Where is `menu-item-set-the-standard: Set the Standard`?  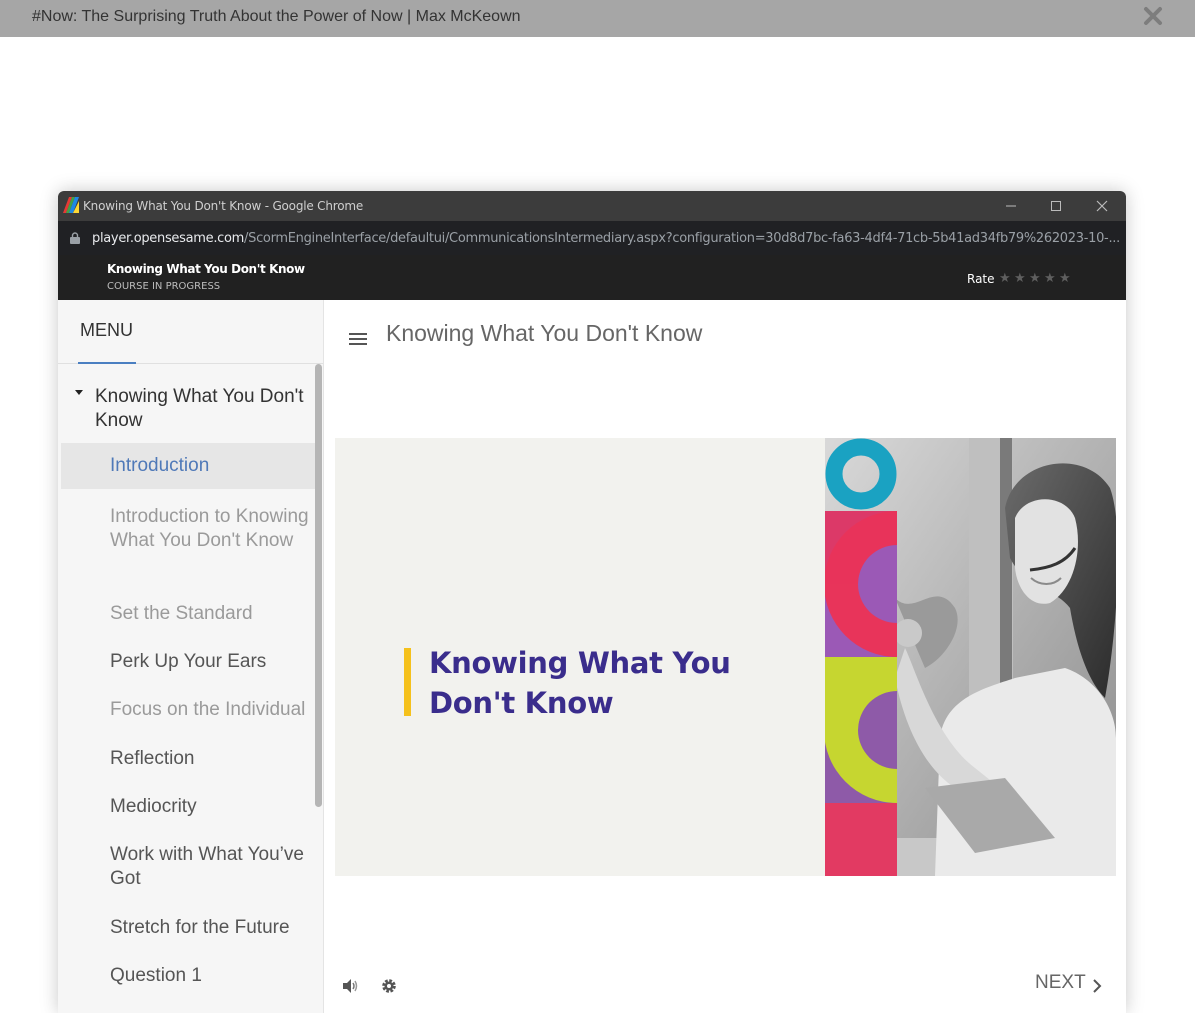 menu-item-set-the-standard: Set the Standard is located at coordinates (216, 614).